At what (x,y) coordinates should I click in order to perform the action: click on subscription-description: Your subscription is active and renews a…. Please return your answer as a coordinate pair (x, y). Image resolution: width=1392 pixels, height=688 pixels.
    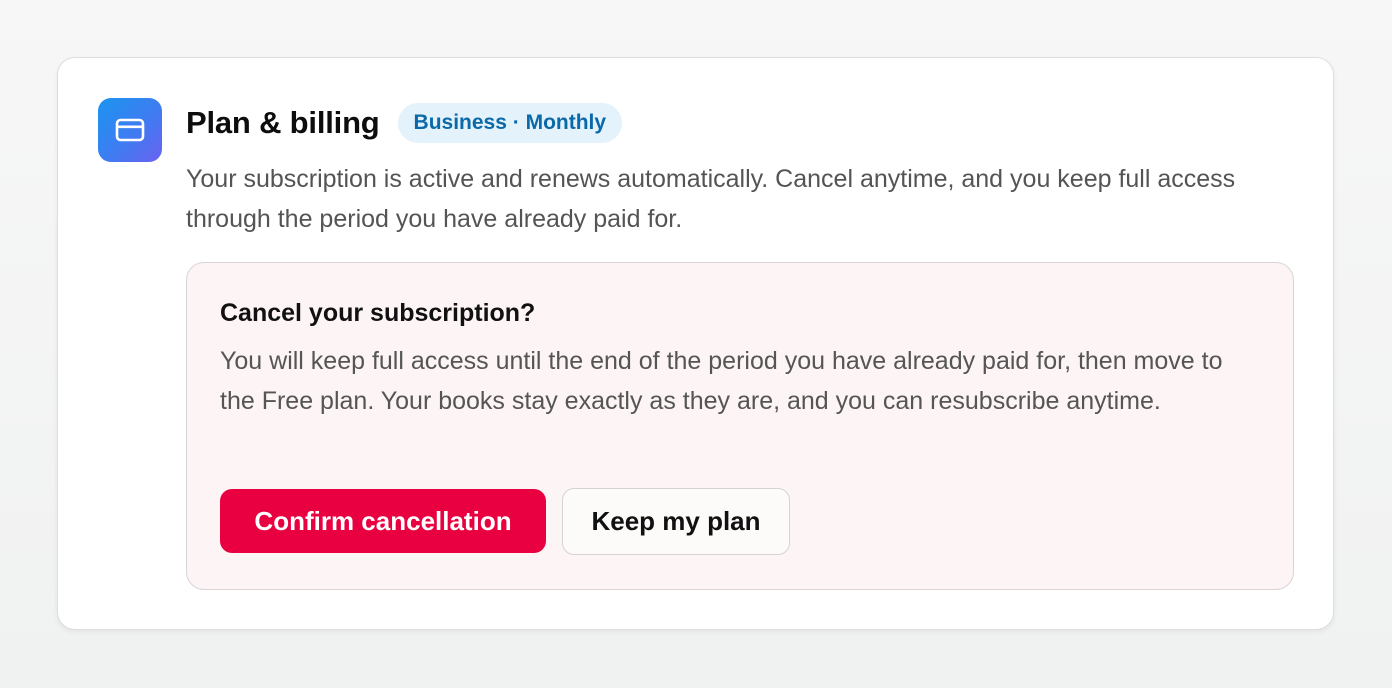
    Looking at the image, I should click on (711, 199).